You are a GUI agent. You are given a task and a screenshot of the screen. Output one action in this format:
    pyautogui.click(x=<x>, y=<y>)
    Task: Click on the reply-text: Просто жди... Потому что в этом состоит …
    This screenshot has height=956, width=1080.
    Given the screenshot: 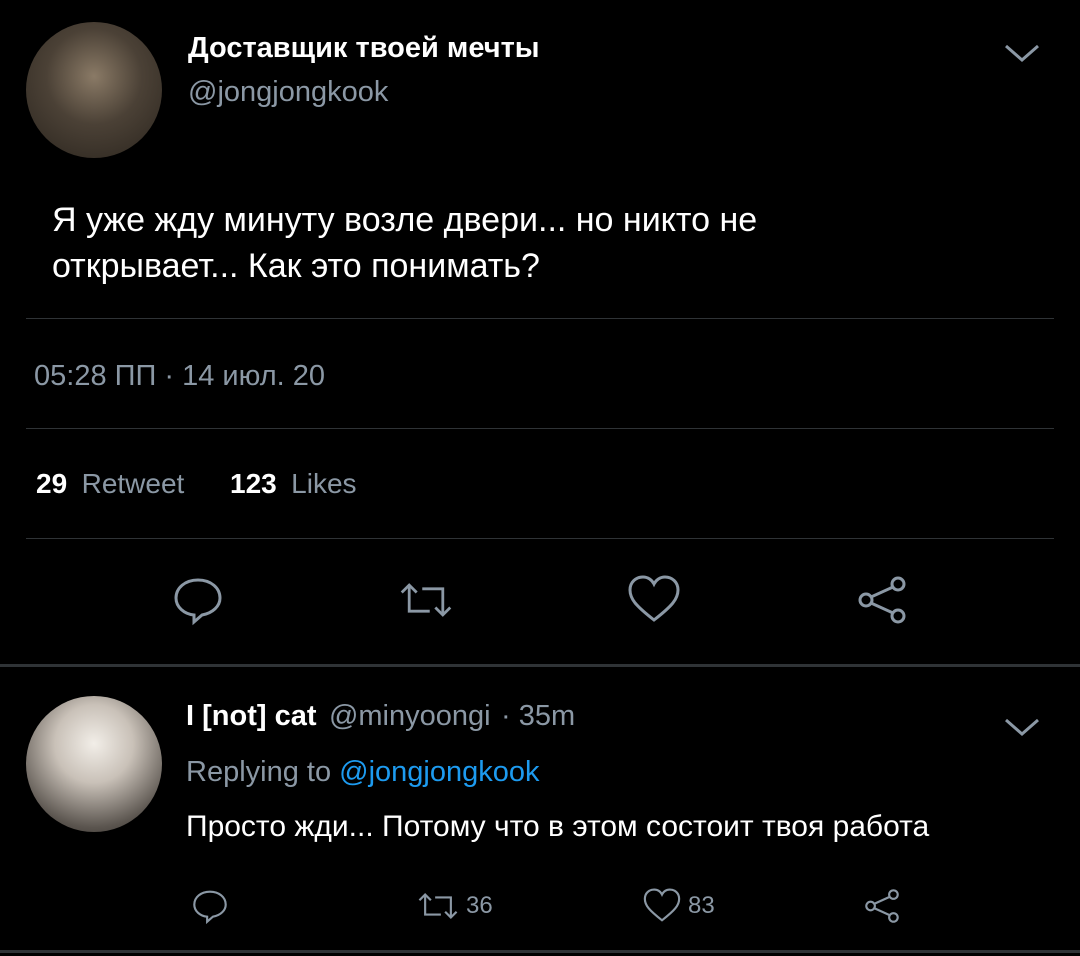 What is the action you would take?
    pyautogui.click(x=558, y=826)
    